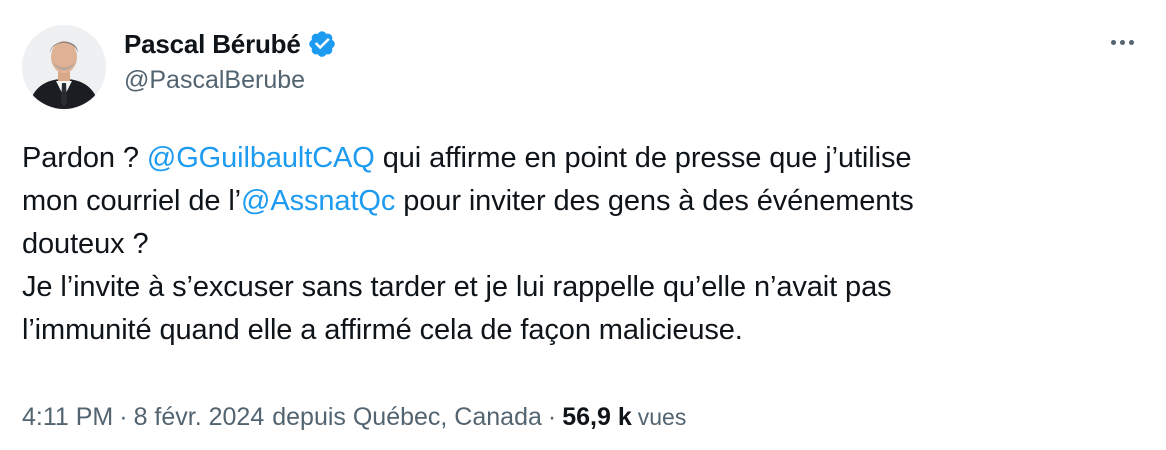 This screenshot has height=450, width=1166. Describe the element at coordinates (84, 158) in the screenshot. I see `tweet-text-segment: Pardon ?` at that location.